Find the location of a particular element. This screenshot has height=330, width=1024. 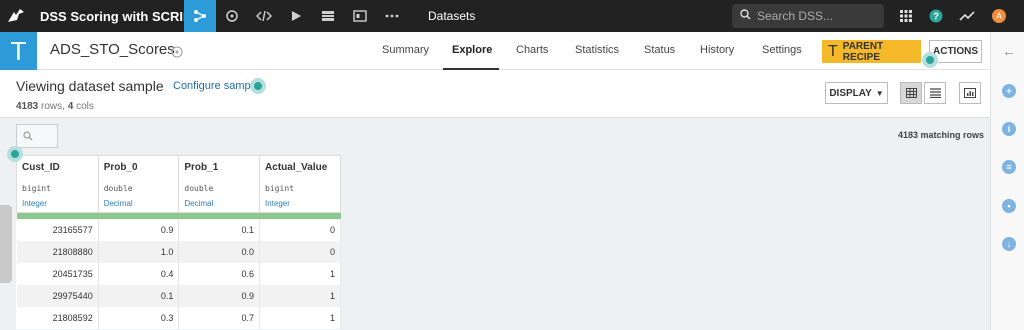

tutorial-hotspot-actions is located at coordinates (930, 60).